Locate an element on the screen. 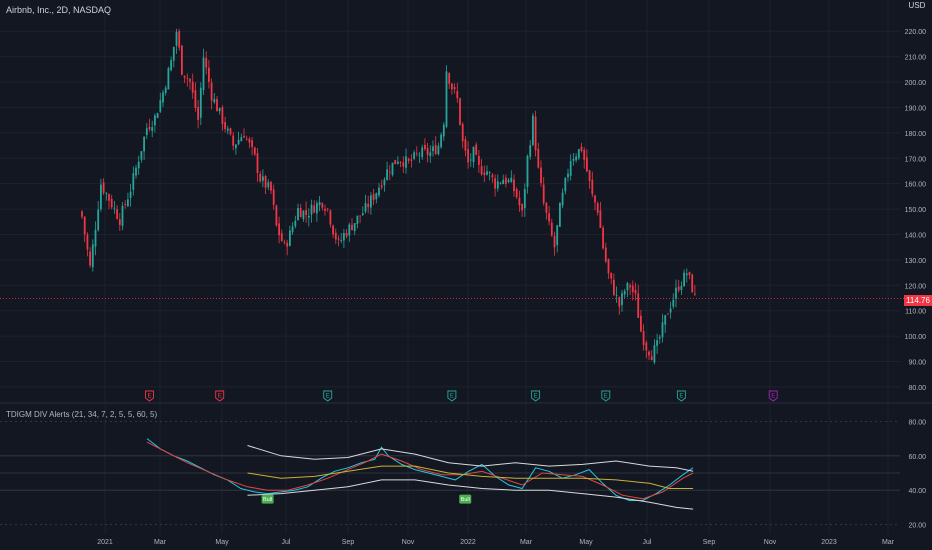 This screenshot has width=932, height=550. price-tick-label: 110.00 is located at coordinates (915, 312).